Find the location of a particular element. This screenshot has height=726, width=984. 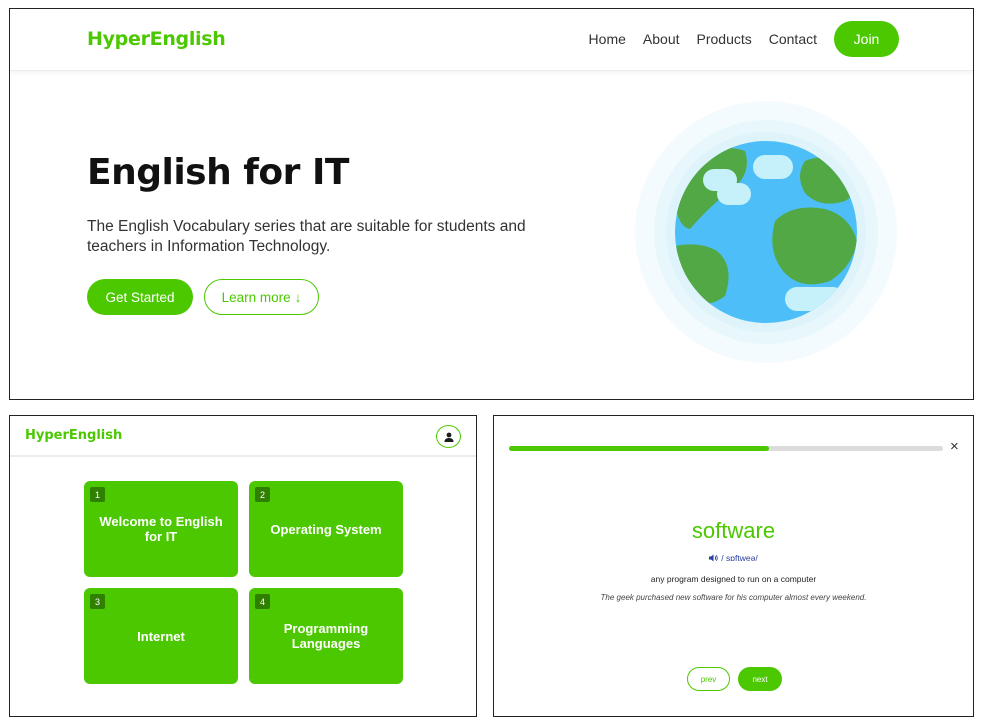

topic-number-badge: 4 is located at coordinates (262, 601).